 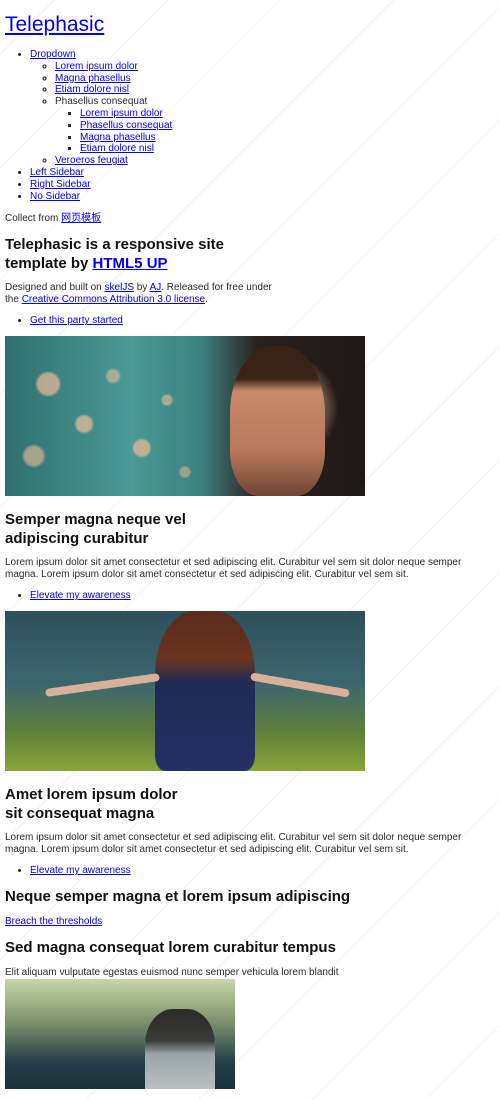 What do you see at coordinates (33, 219) in the screenshot?
I see `collect-prefix: Collect from` at bounding box center [33, 219].